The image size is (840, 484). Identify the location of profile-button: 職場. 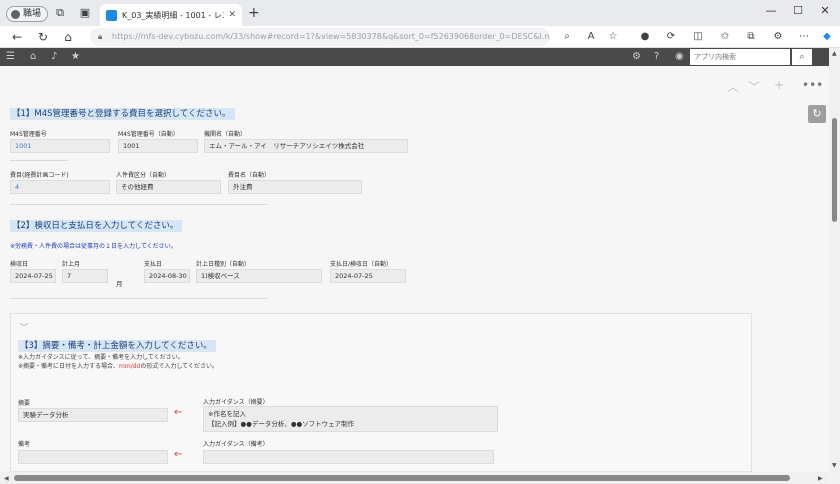
(27, 14).